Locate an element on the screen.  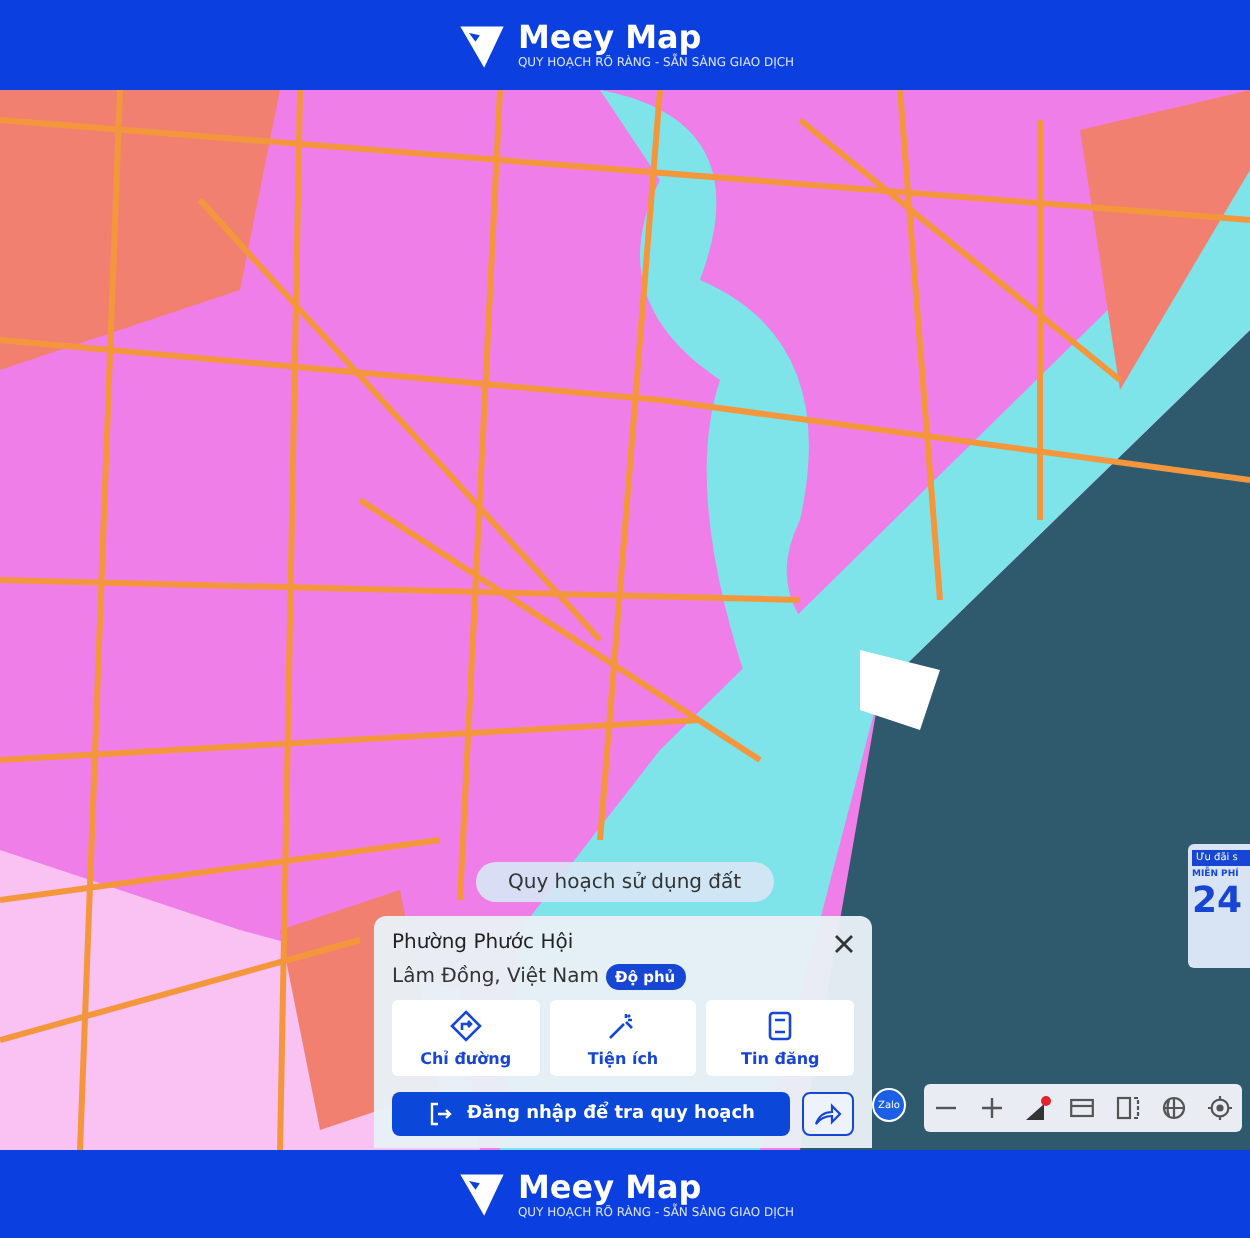
amenities-button: Tiện ích is located at coordinates (623, 1038).